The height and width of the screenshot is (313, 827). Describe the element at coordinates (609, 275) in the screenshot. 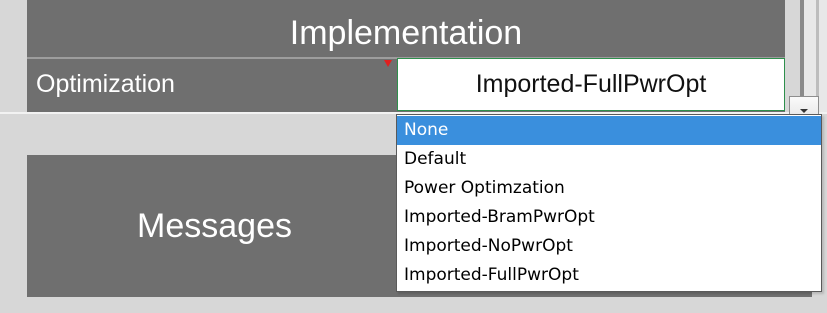

I see `option-imported-fullpwropt: Imported-FullPwrOpt` at that location.